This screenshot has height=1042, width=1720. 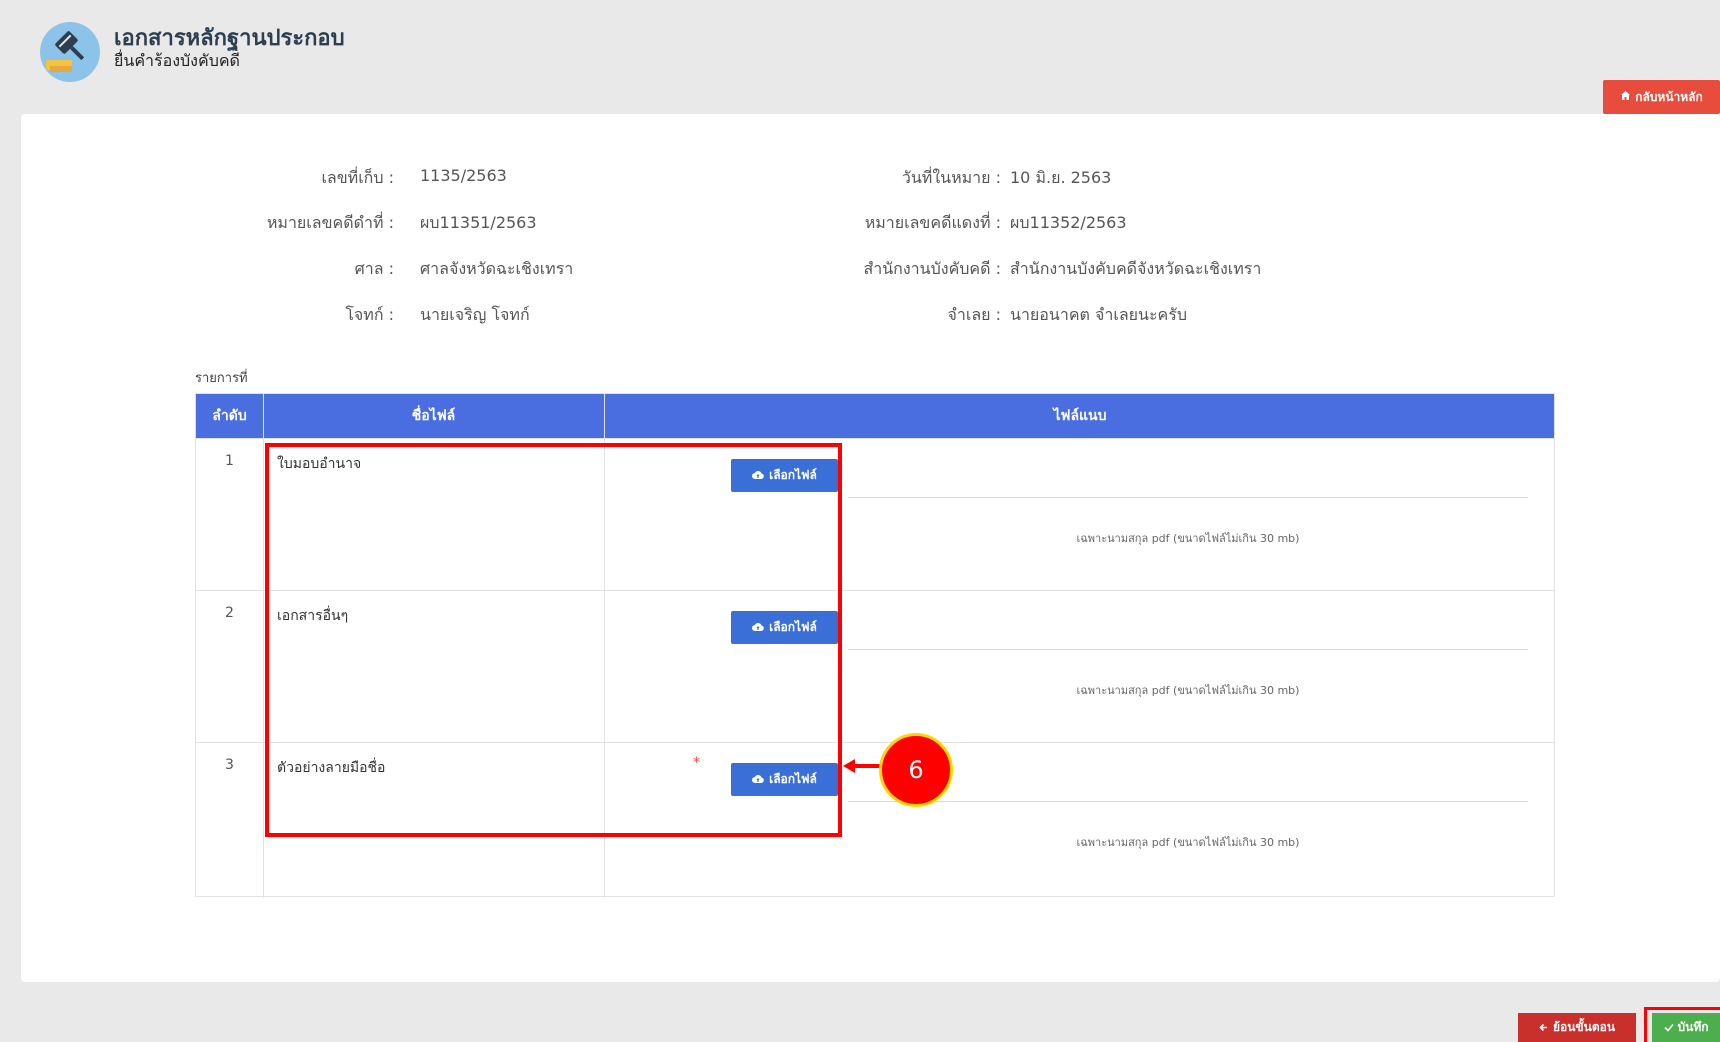 What do you see at coordinates (433, 416) in the screenshot?
I see `header-filename: ชื่อไฟล์` at bounding box center [433, 416].